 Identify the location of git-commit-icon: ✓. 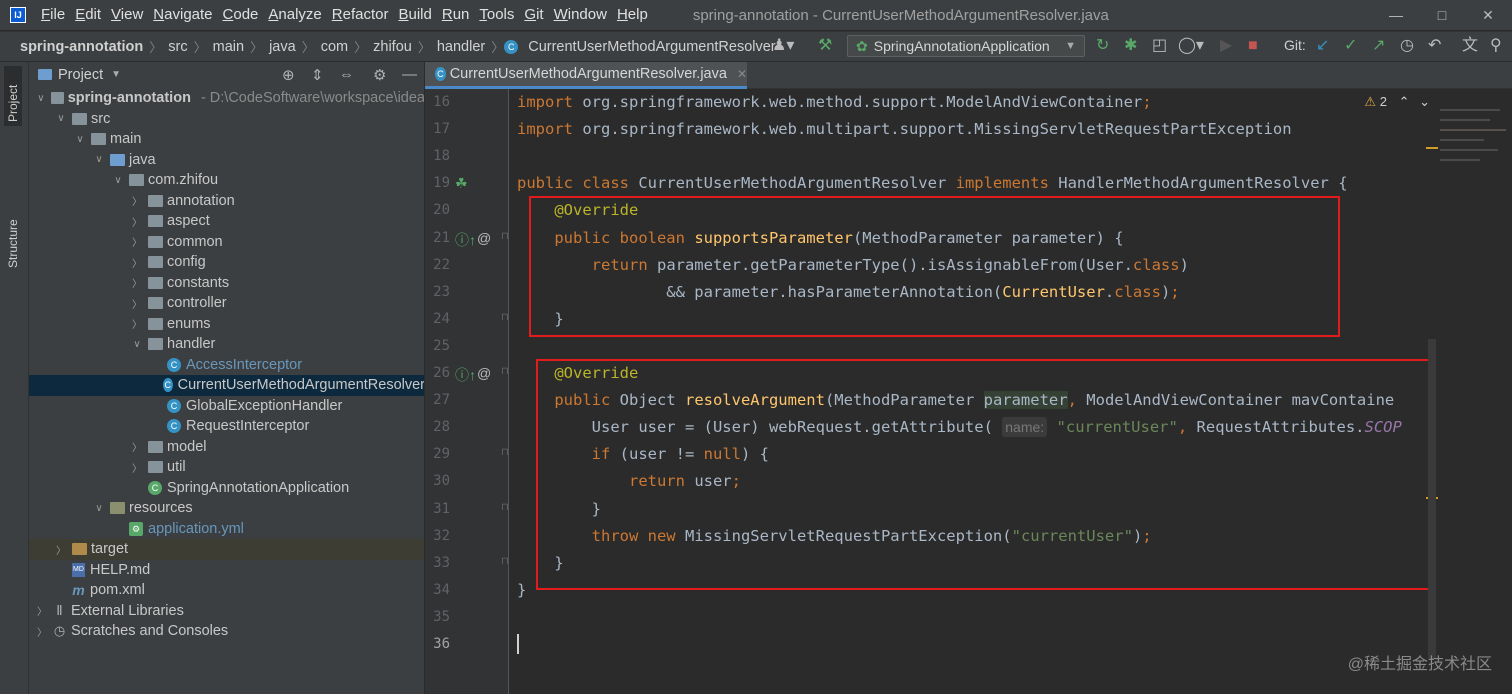
(1350, 46).